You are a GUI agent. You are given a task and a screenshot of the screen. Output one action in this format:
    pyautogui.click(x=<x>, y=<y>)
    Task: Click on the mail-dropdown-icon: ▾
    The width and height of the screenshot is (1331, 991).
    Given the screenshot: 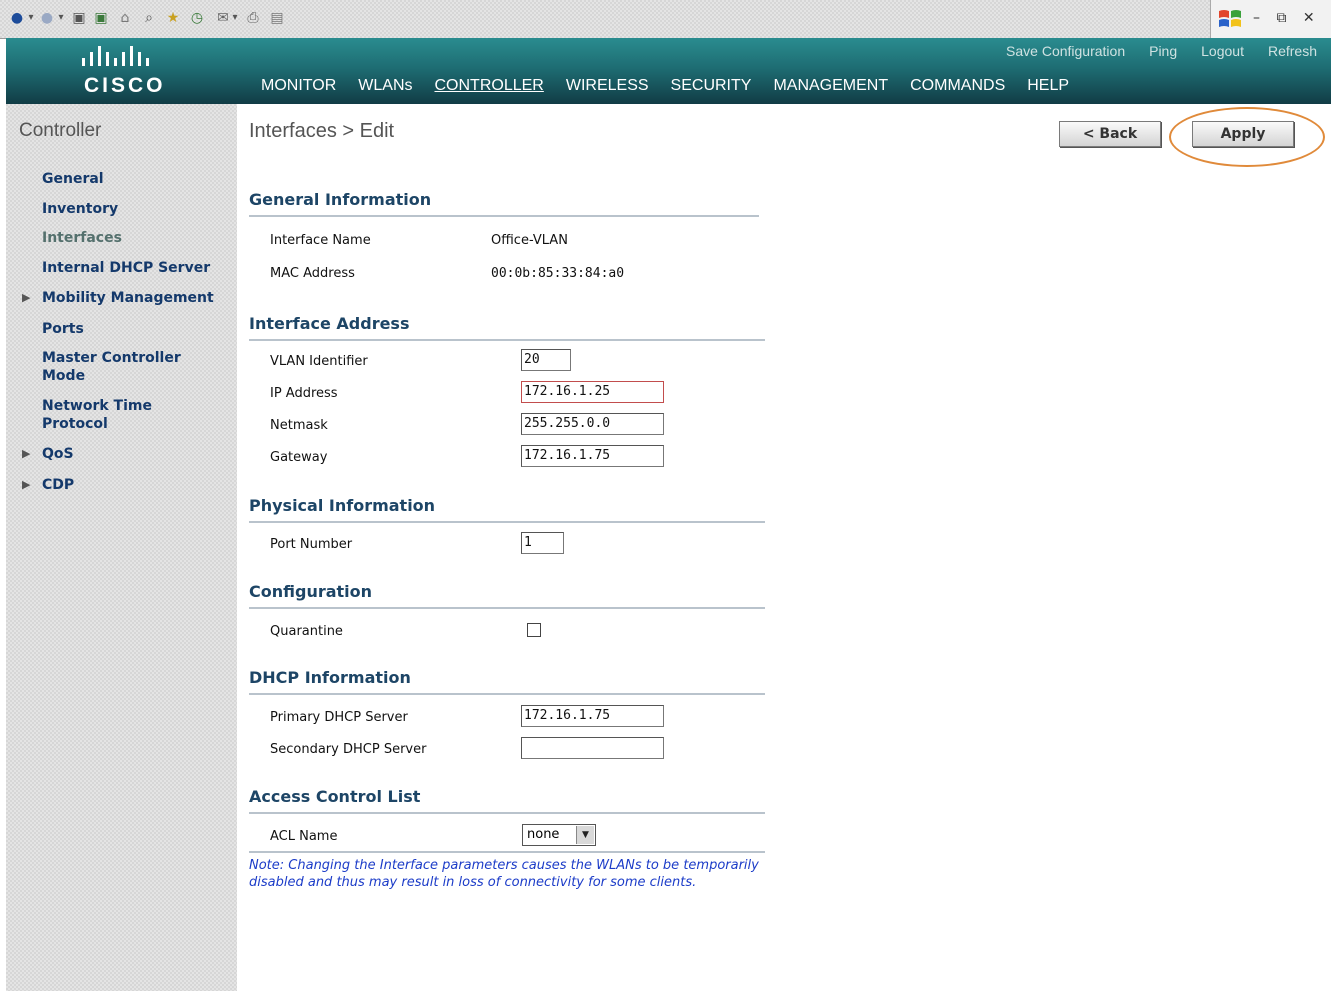 What is the action you would take?
    pyautogui.click(x=235, y=18)
    